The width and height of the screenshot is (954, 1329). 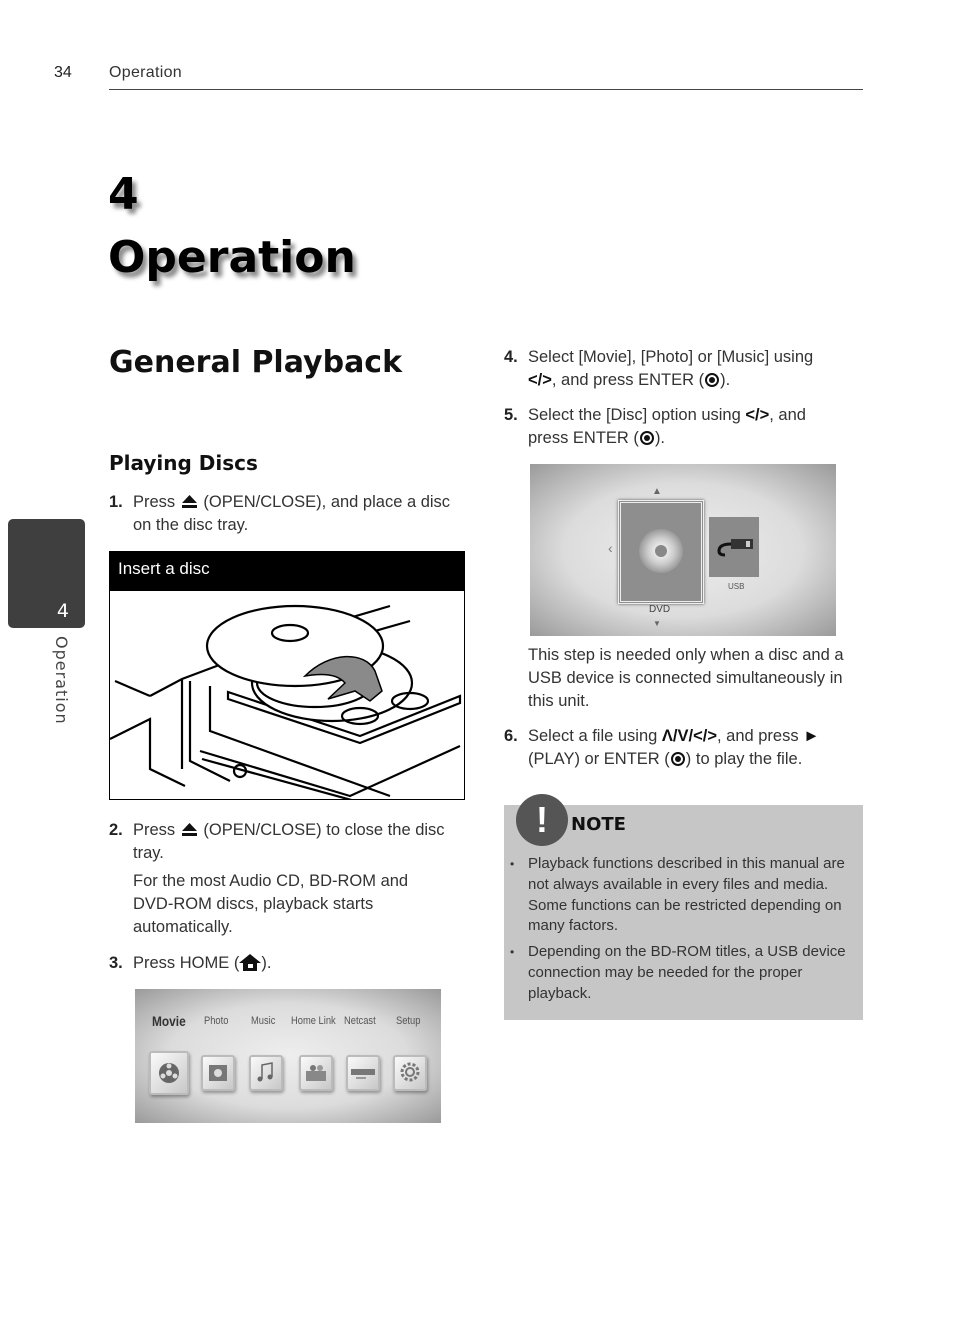 What do you see at coordinates (811, 736) in the screenshot?
I see `play-icon: ►` at bounding box center [811, 736].